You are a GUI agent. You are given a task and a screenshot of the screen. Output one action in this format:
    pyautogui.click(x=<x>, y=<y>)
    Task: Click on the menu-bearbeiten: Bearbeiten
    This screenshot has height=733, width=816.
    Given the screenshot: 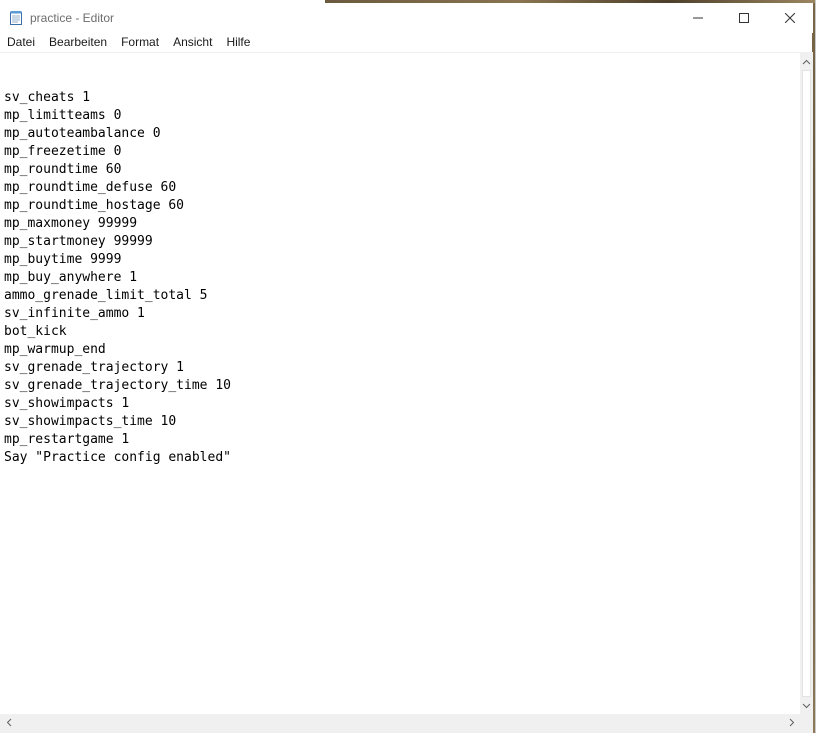 What is the action you would take?
    pyautogui.click(x=78, y=42)
    